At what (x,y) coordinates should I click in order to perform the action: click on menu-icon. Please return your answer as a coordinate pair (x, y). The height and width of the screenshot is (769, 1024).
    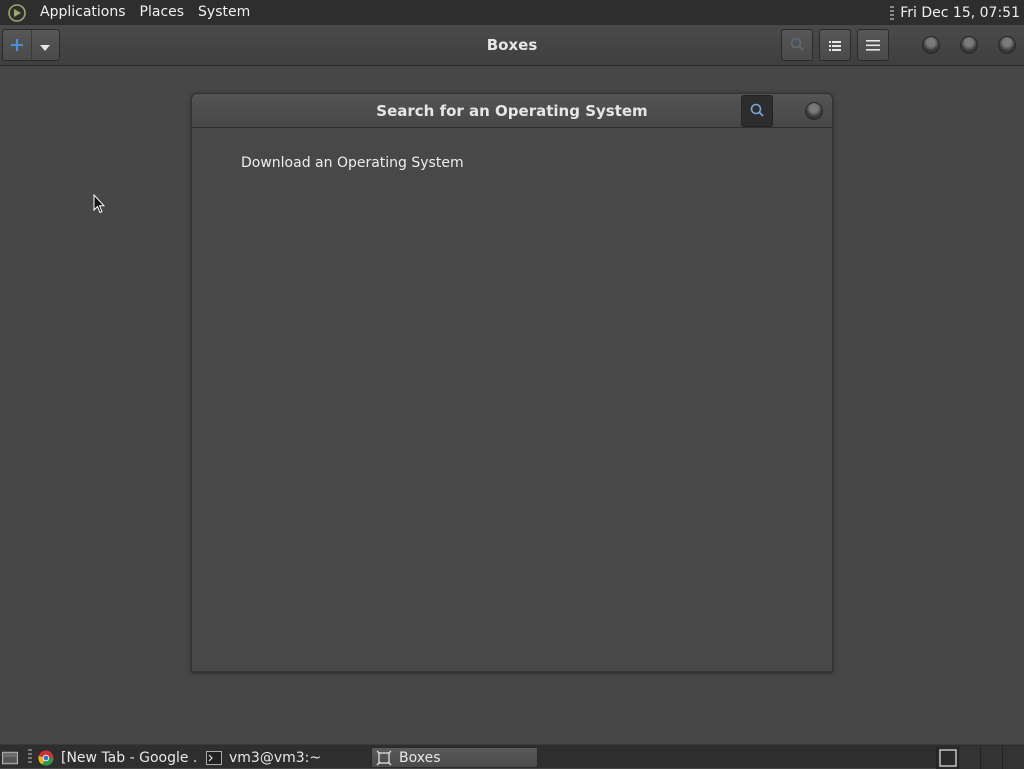
    Looking at the image, I should click on (873, 45).